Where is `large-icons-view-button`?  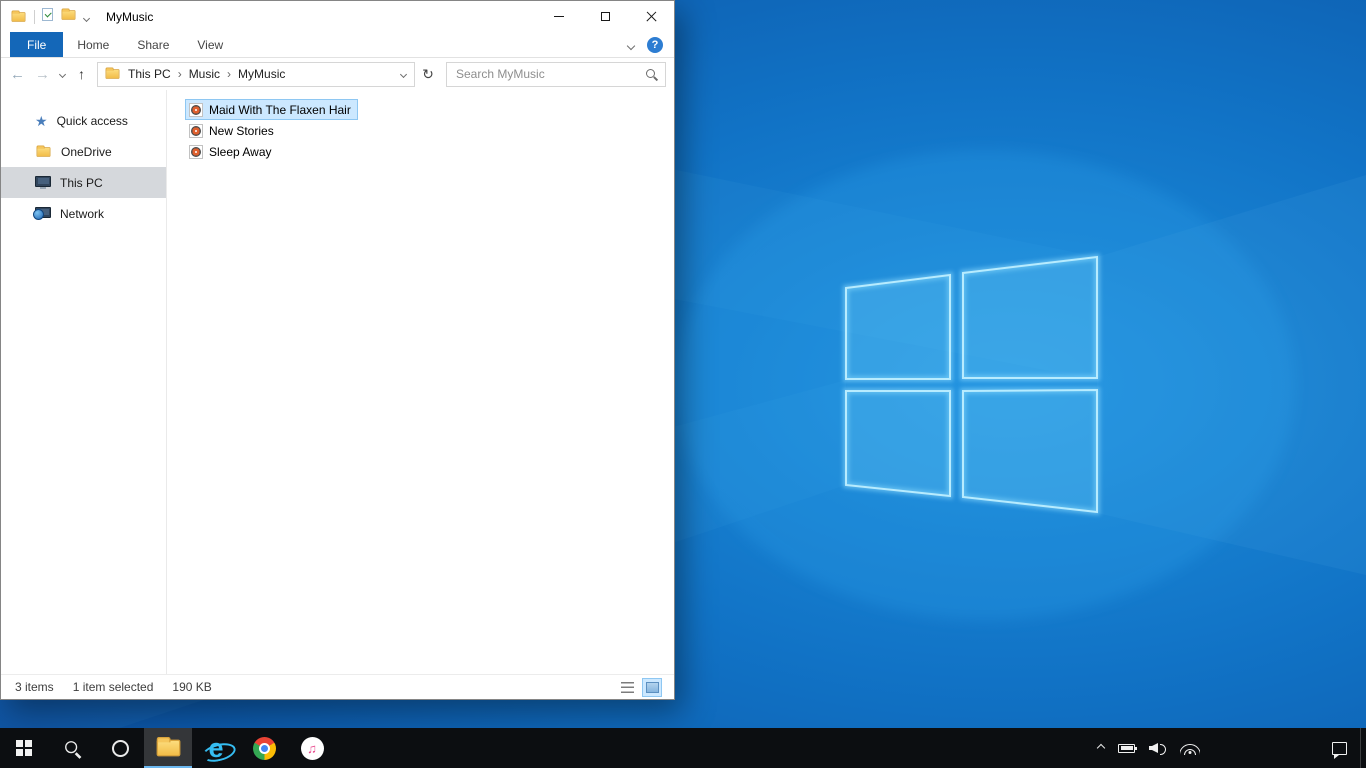 large-icons-view-button is located at coordinates (652, 687).